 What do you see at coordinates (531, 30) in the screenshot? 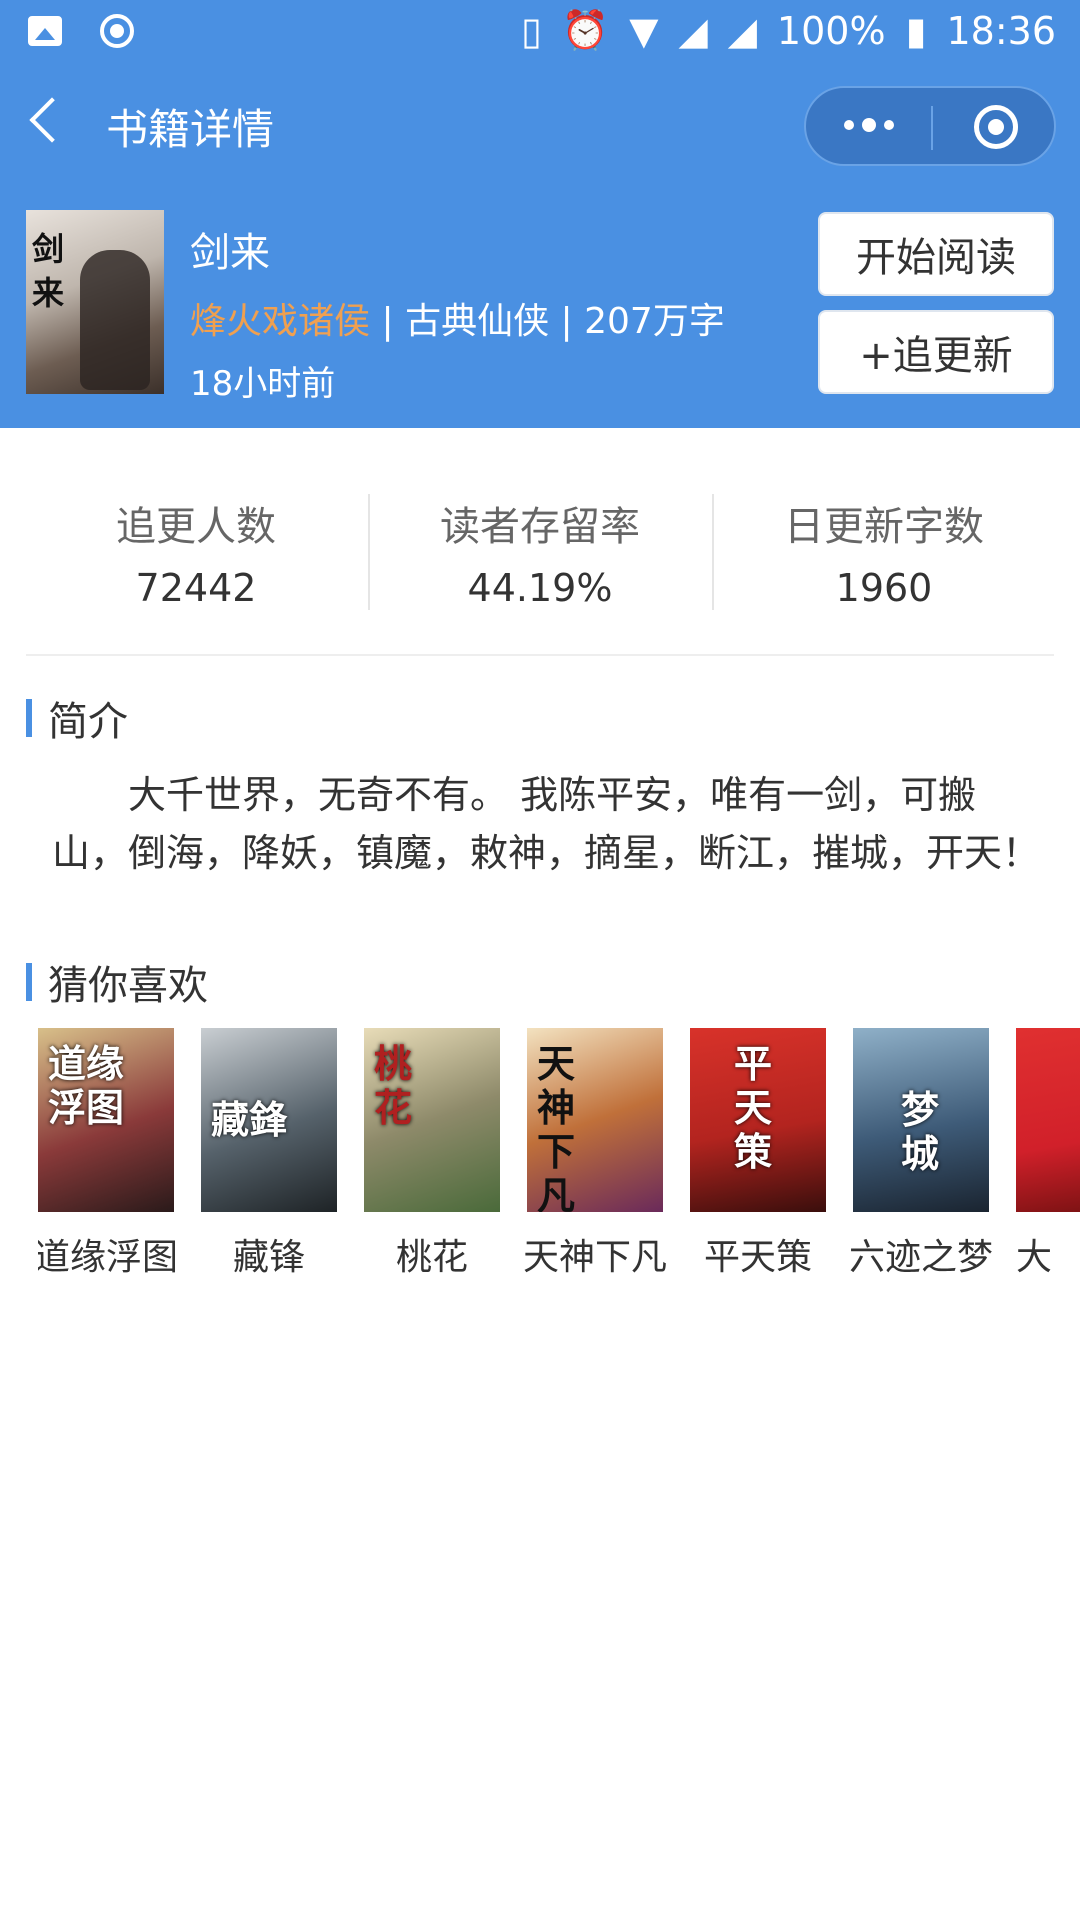
I see `vibrate-icon: ▯` at bounding box center [531, 30].